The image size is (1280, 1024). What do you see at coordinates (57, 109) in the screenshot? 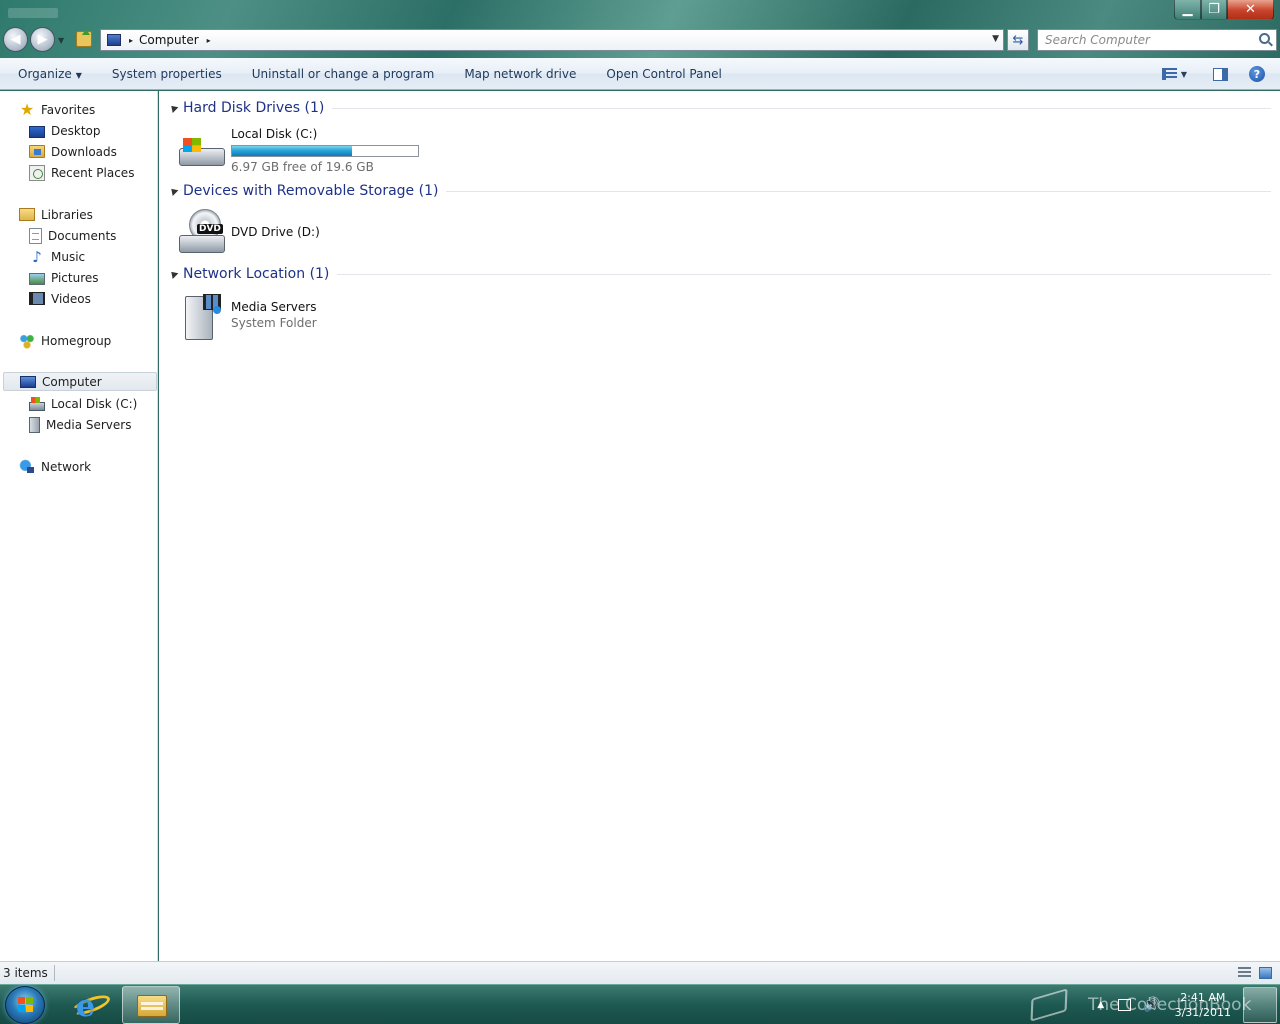
I see `nav-favorites: ★ Favorites` at bounding box center [57, 109].